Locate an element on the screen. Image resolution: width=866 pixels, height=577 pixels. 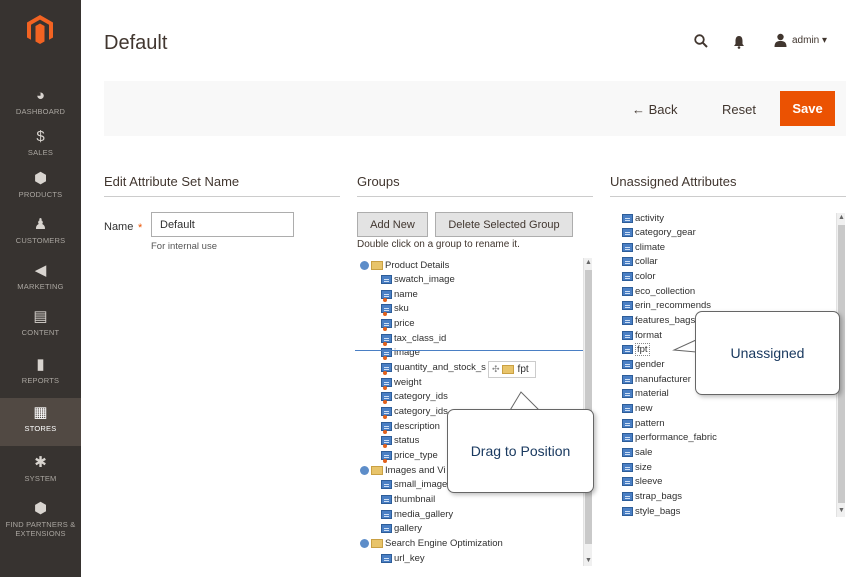
search-icon is located at coordinates (701, 41).